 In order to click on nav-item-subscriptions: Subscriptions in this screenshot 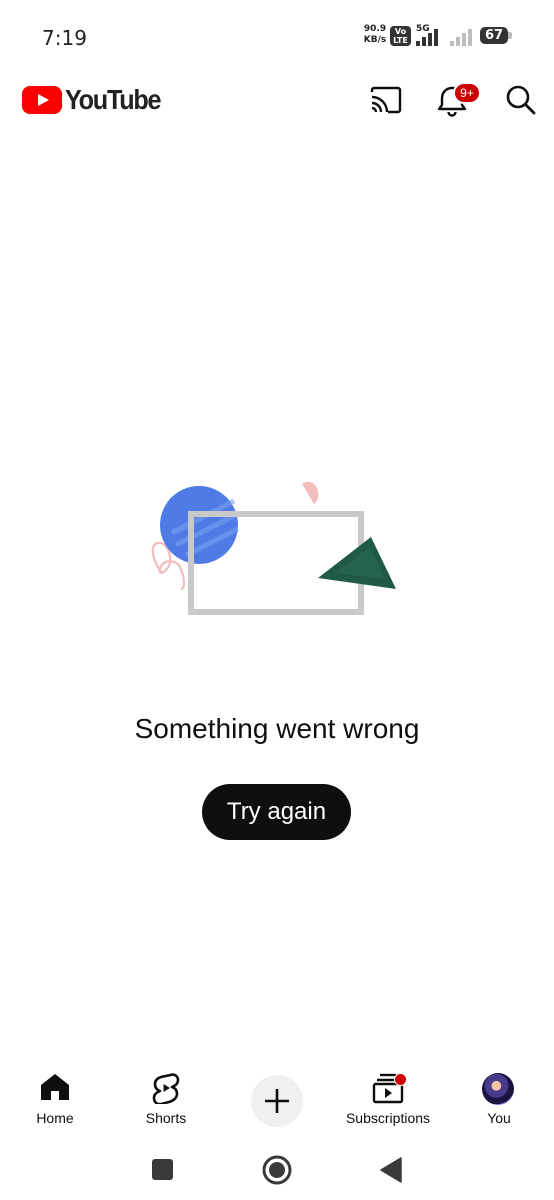, I will do `click(388, 1102)`.